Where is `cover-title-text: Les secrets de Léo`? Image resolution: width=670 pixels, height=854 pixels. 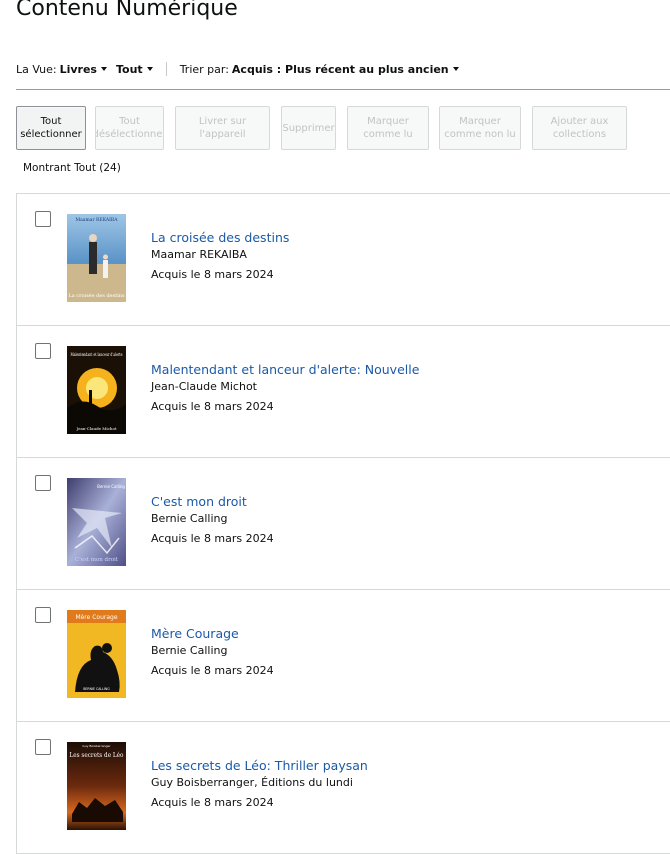 cover-title-text: Les secrets de Léo is located at coordinates (97, 755).